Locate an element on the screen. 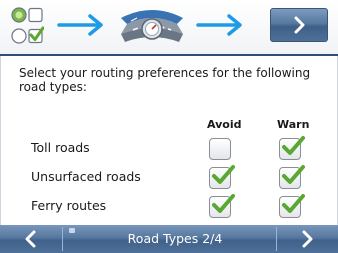  road-gauge-icon is located at coordinates (152, 26).